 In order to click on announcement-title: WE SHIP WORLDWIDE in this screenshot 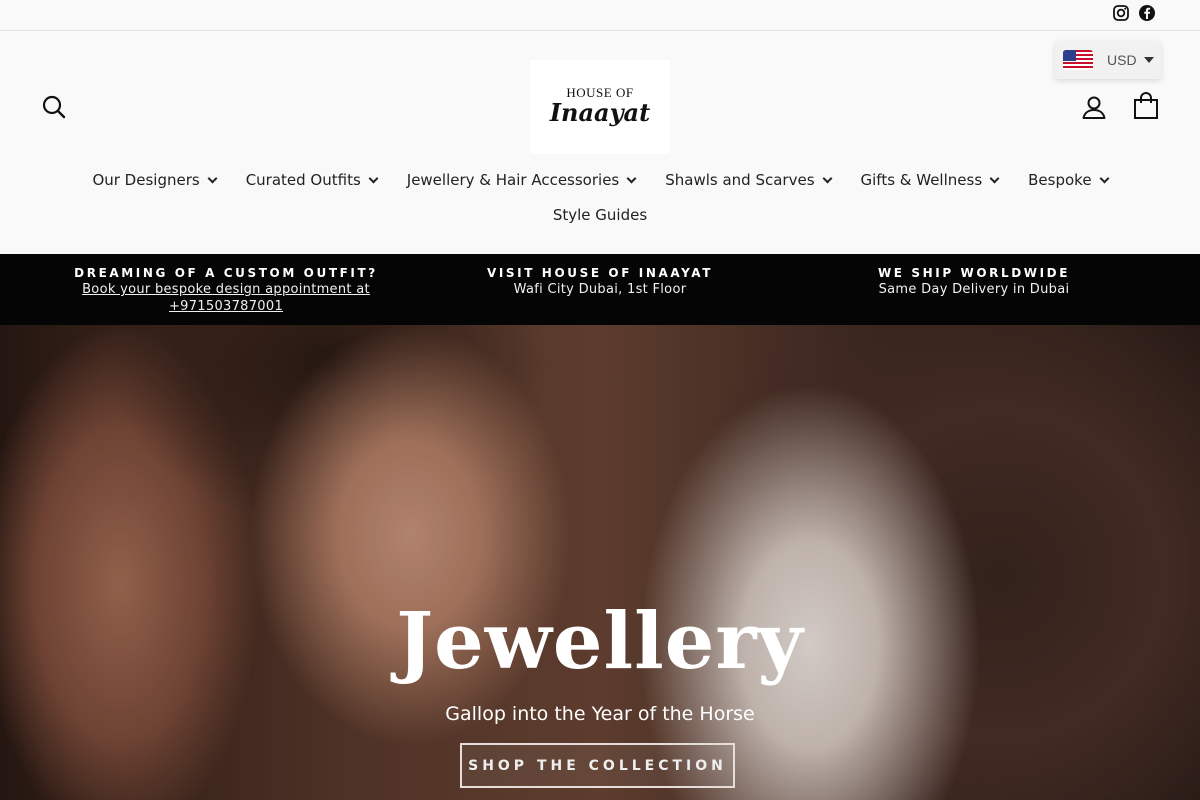, I will do `click(974, 273)`.